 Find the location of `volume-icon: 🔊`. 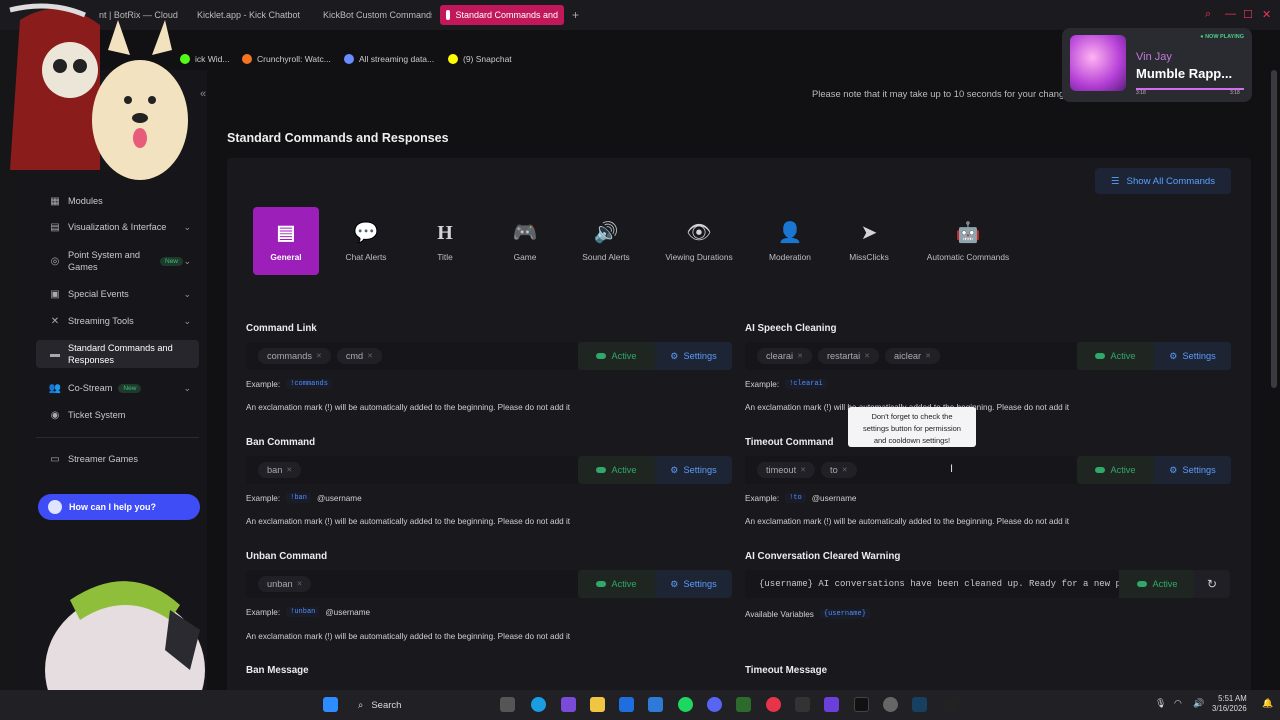

volume-icon: 🔊 is located at coordinates (1198, 703).